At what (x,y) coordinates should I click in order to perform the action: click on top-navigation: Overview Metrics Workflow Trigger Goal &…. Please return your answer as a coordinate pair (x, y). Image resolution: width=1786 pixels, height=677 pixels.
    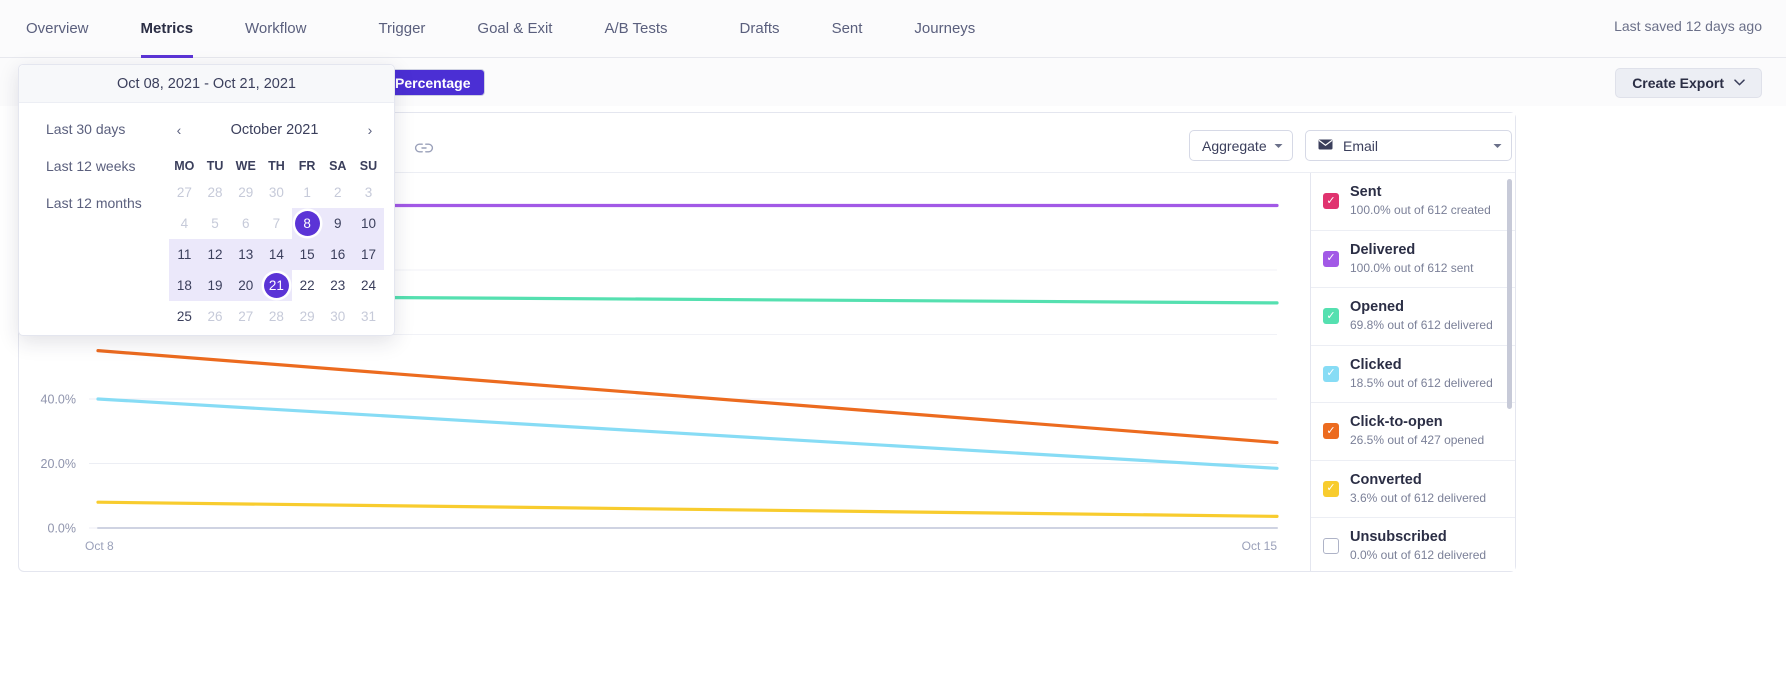
    Looking at the image, I should click on (893, 29).